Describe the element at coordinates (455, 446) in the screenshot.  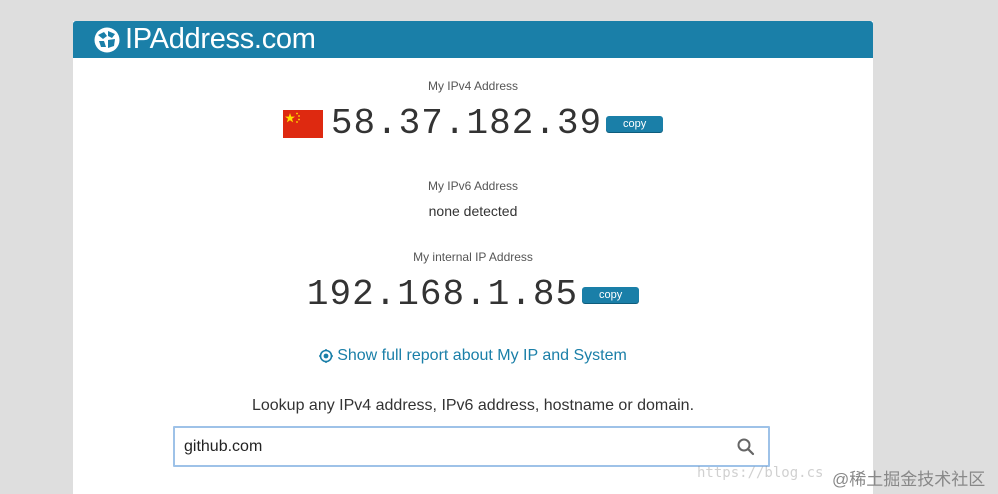
I see `lookup-search-input` at that location.